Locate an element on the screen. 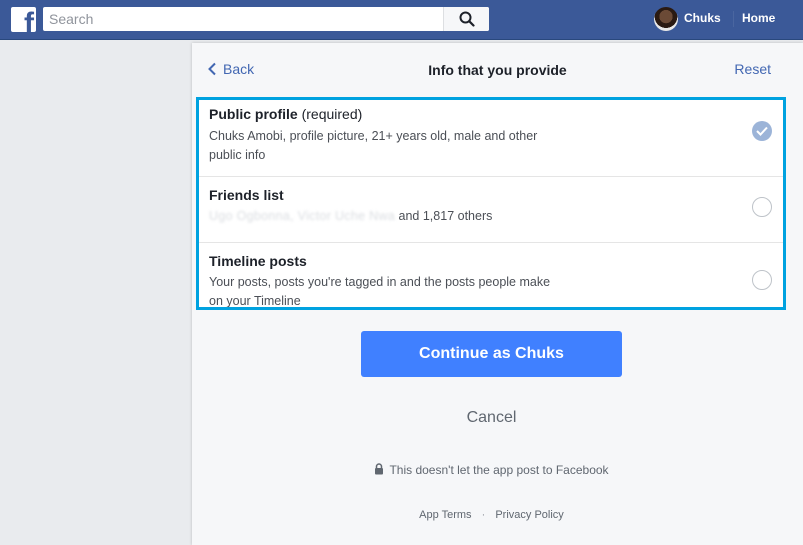 The image size is (803, 545). dialog-title: Info that you provide is located at coordinates (497, 70).